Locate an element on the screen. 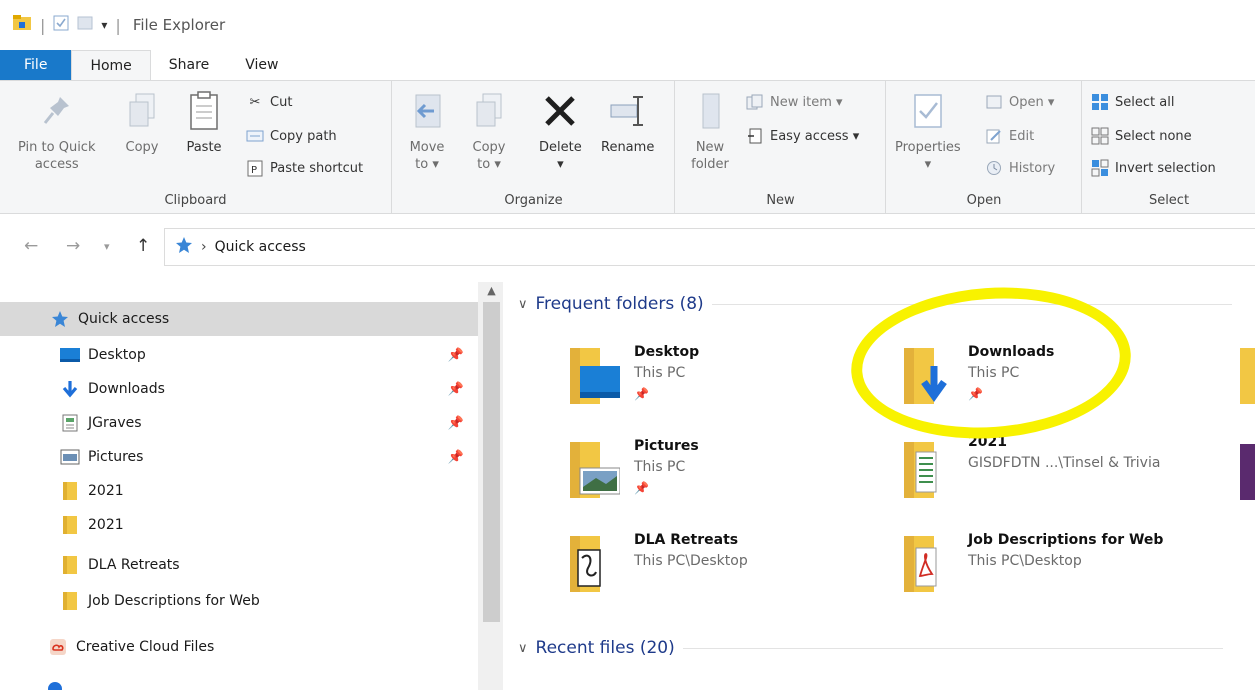 Image resolution: width=1255 pixels, height=690 pixels. paste-shortcut-icon: P is located at coordinates (255, 168).